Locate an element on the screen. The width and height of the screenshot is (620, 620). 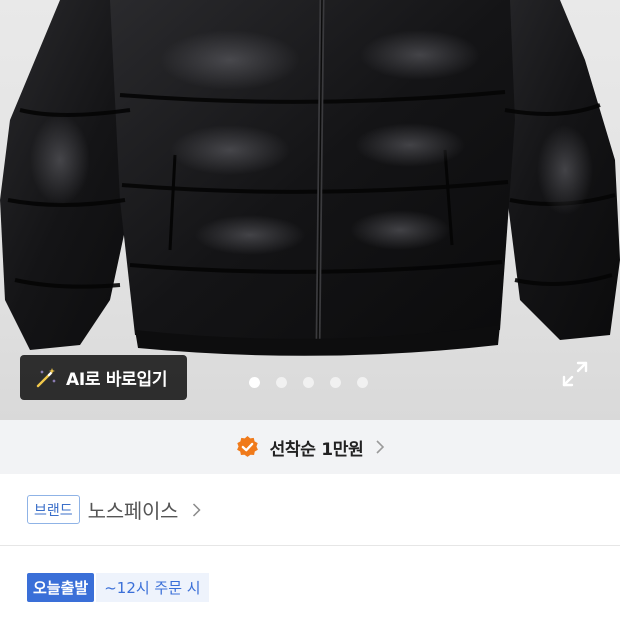
brand-tag: 브랜드 is located at coordinates (53, 509).